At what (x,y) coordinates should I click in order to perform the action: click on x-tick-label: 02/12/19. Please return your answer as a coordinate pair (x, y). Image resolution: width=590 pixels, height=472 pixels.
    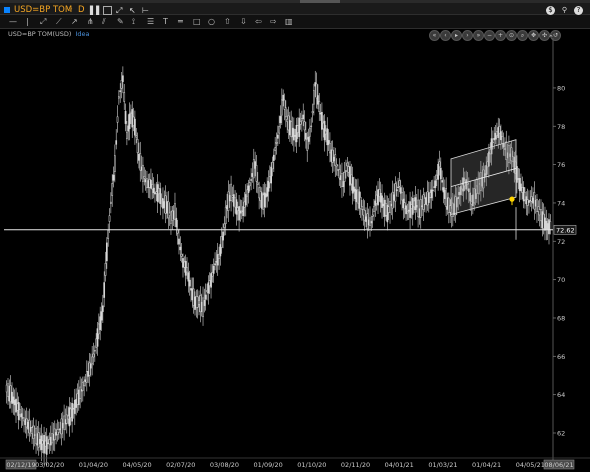
    Looking at the image, I should click on (20, 465).